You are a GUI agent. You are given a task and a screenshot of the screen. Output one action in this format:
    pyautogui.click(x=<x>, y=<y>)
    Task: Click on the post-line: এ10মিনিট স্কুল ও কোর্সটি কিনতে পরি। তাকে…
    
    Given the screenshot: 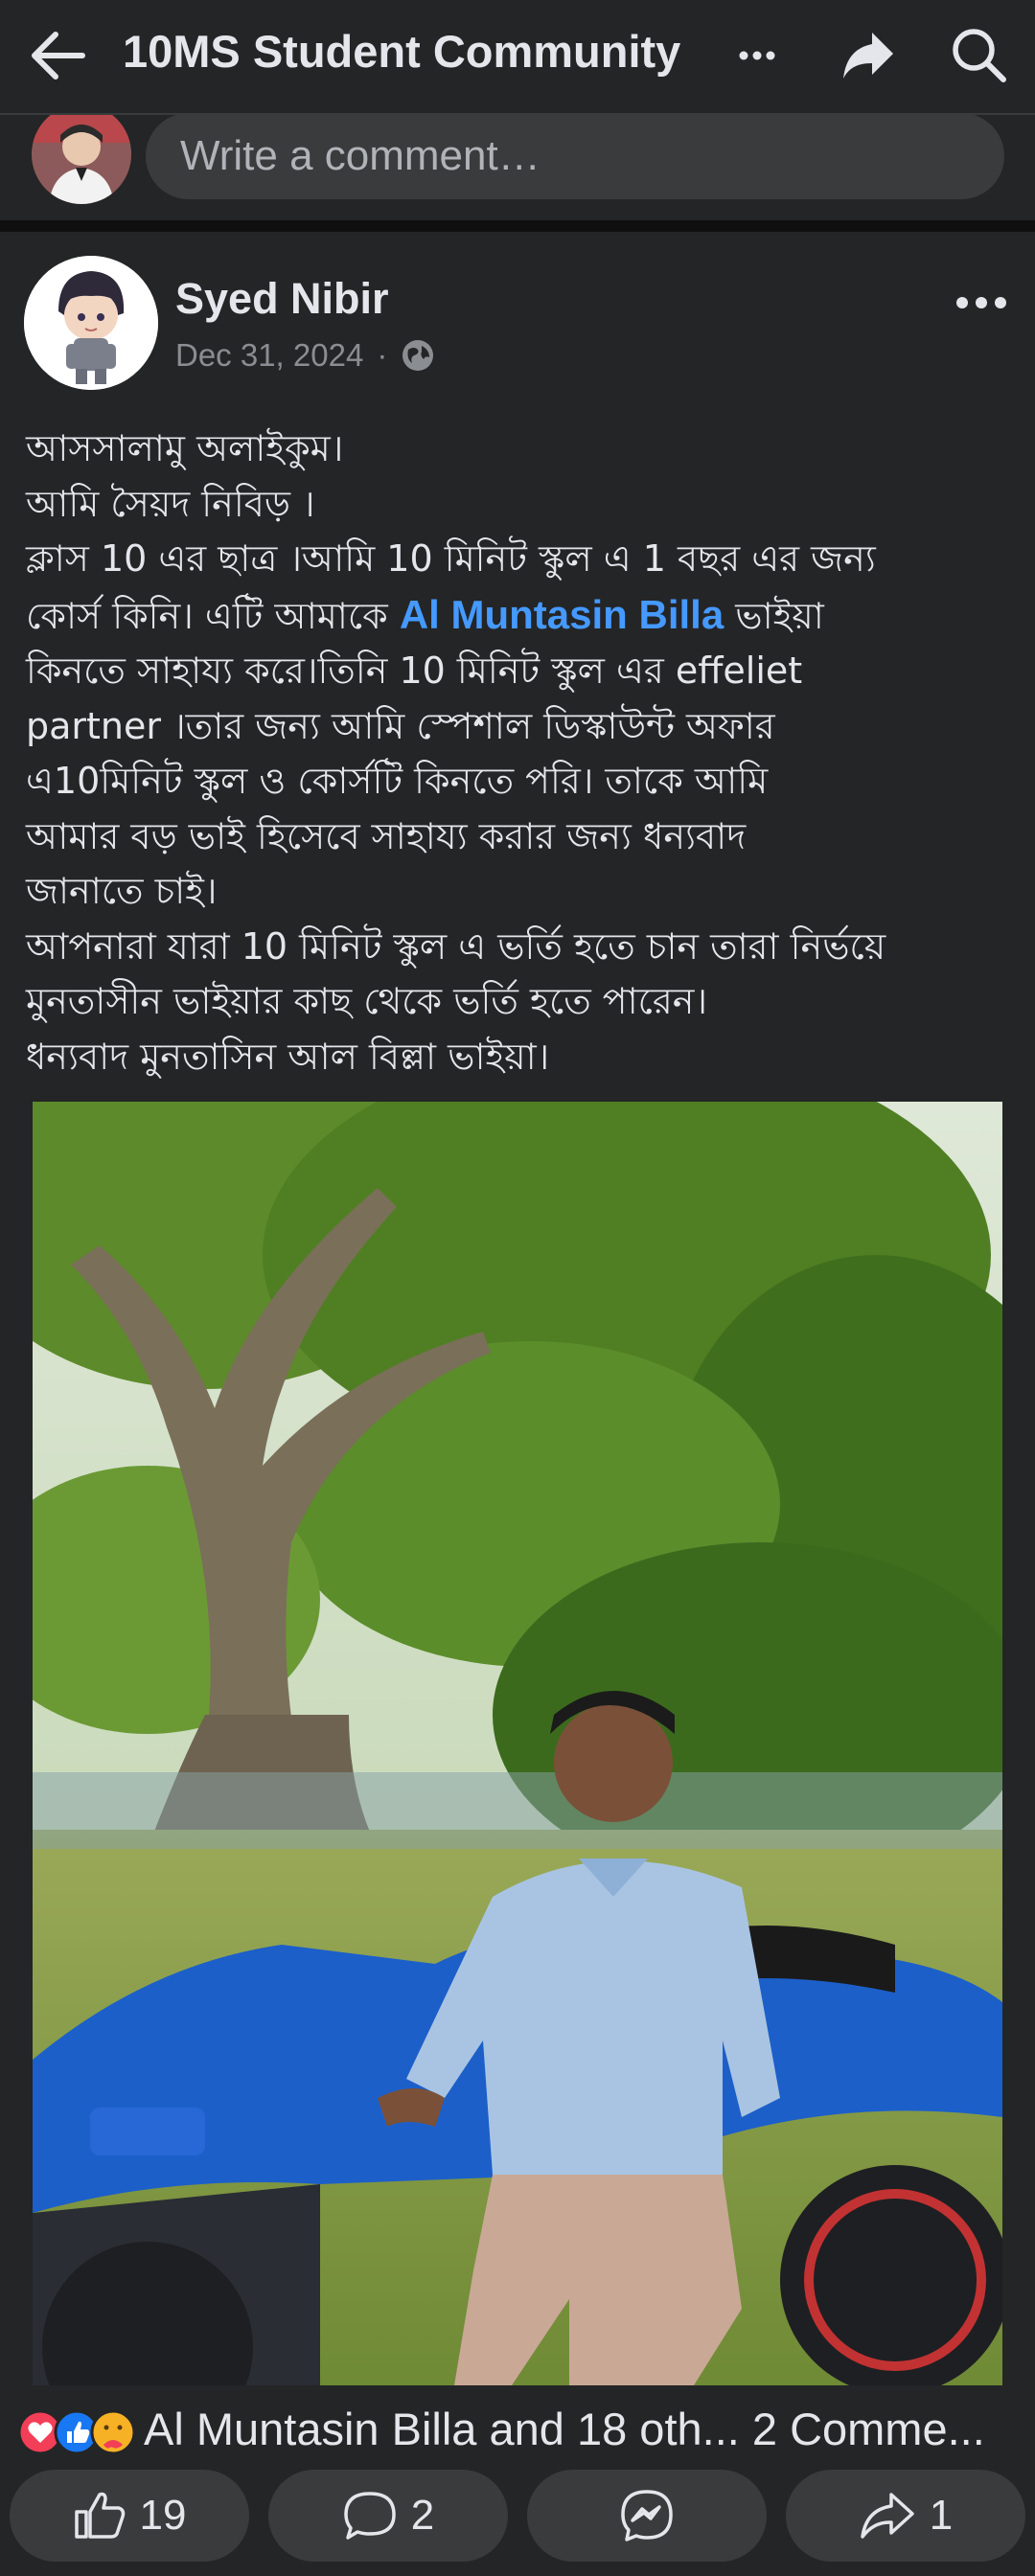 What is the action you would take?
    pyautogui.click(x=397, y=781)
    